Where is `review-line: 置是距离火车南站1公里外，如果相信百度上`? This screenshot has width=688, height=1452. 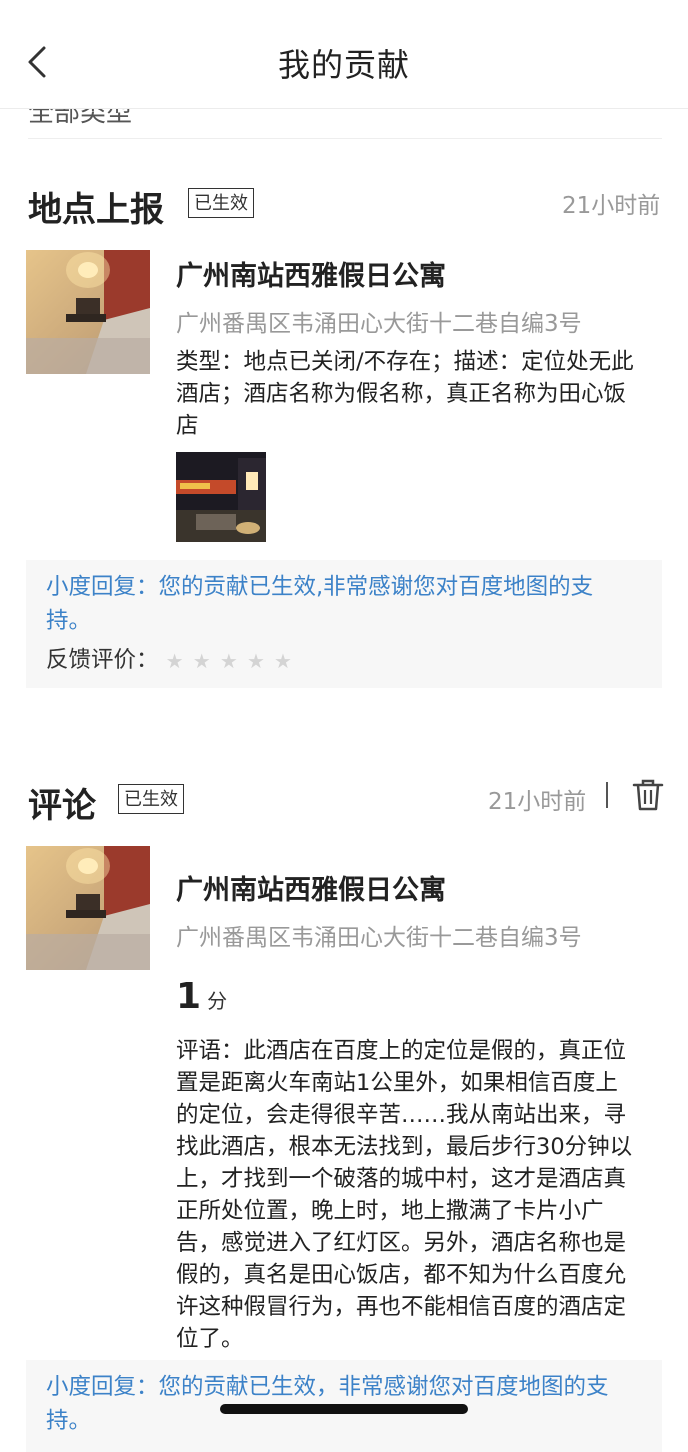
review-line: 置是距离火车南站1公里外，如果相信百度上 is located at coordinates (397, 1083).